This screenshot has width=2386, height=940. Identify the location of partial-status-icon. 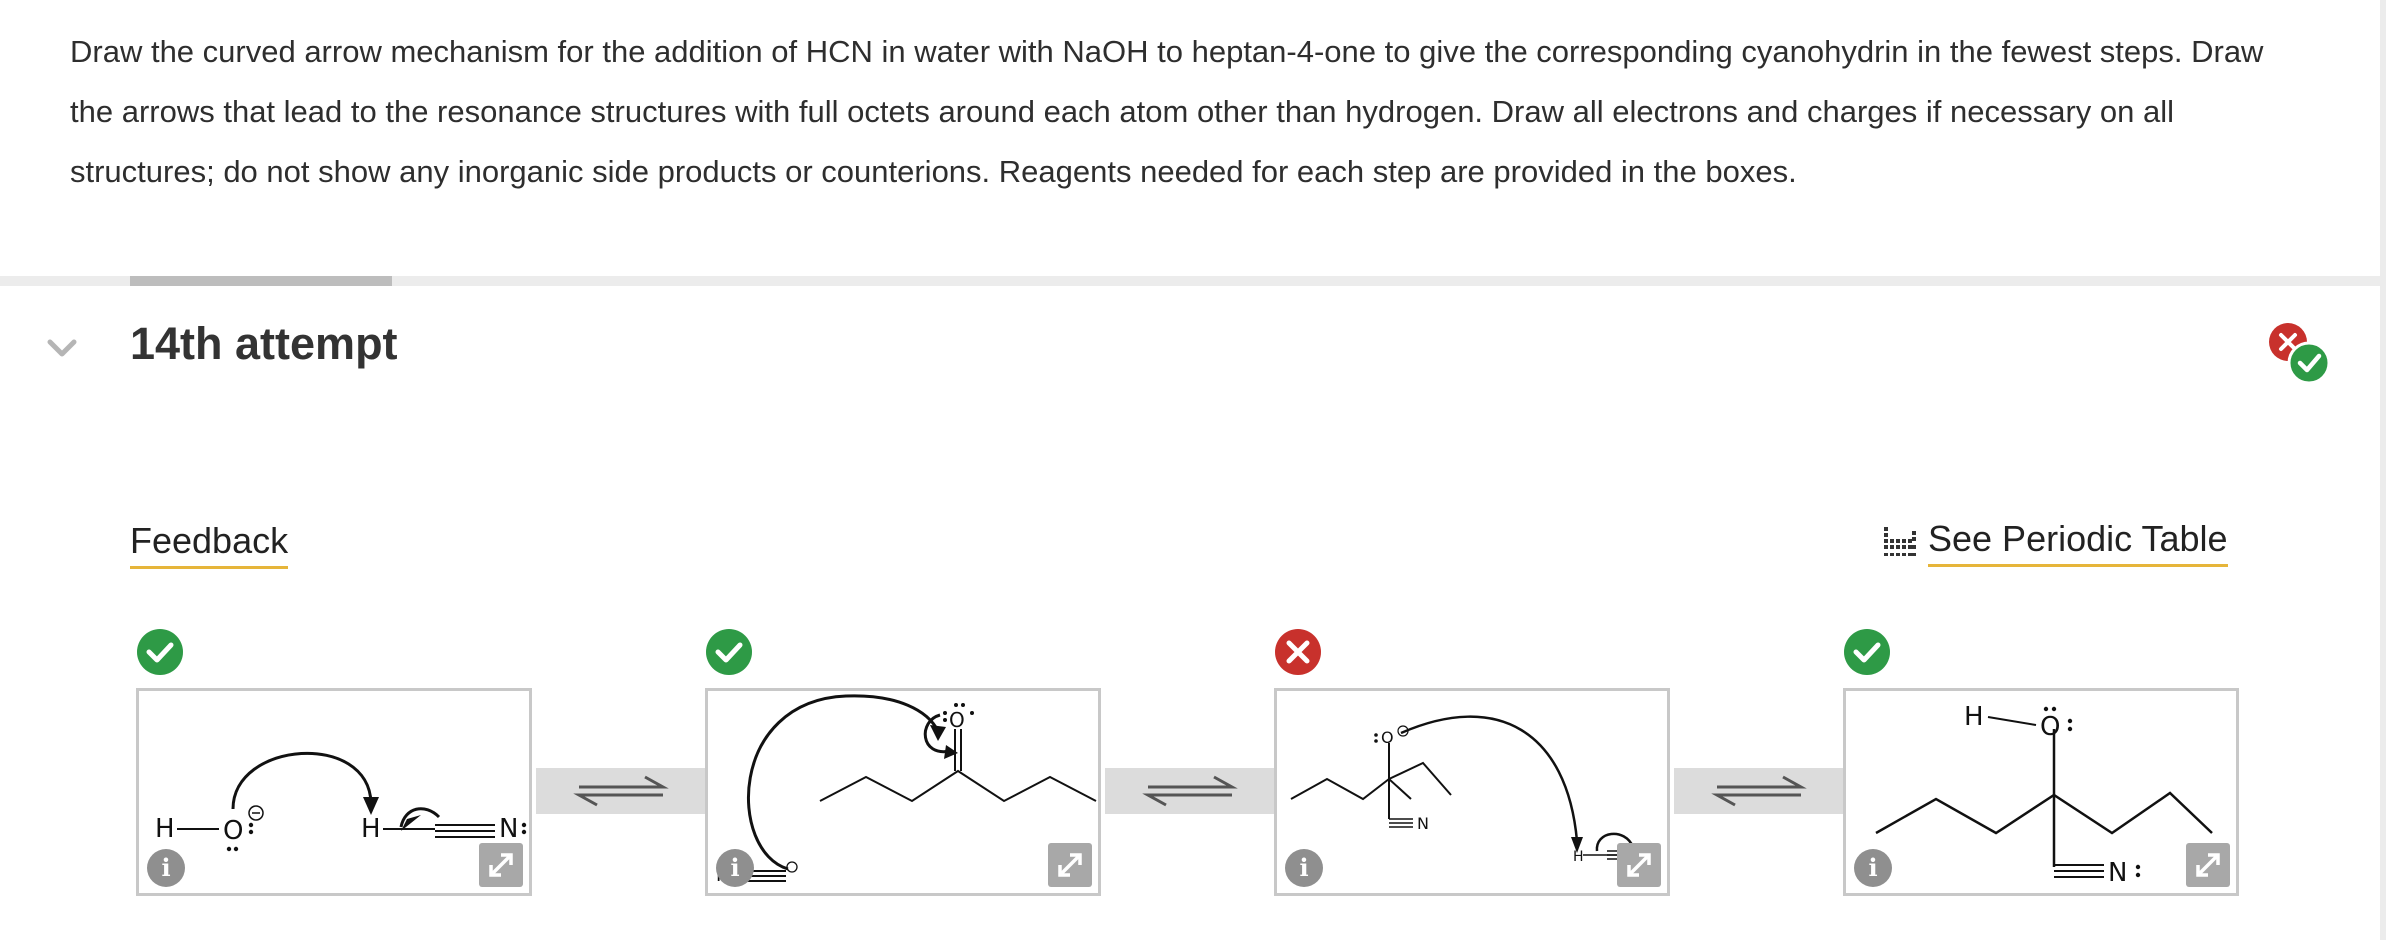
(2299, 353).